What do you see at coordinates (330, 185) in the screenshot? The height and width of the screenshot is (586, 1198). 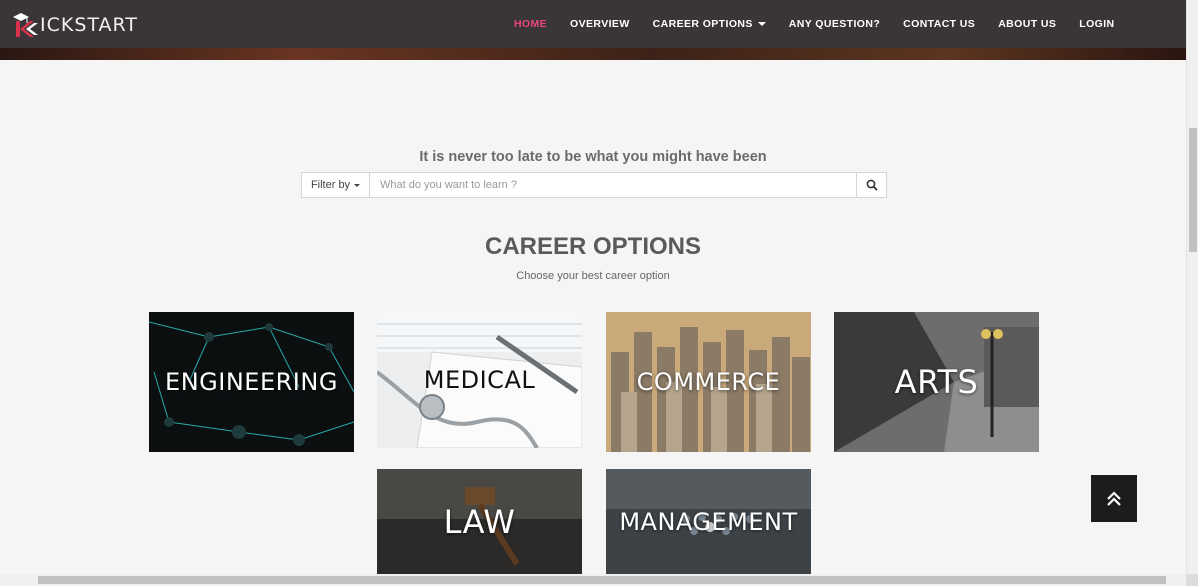 I see `filter-label: Filter by` at bounding box center [330, 185].